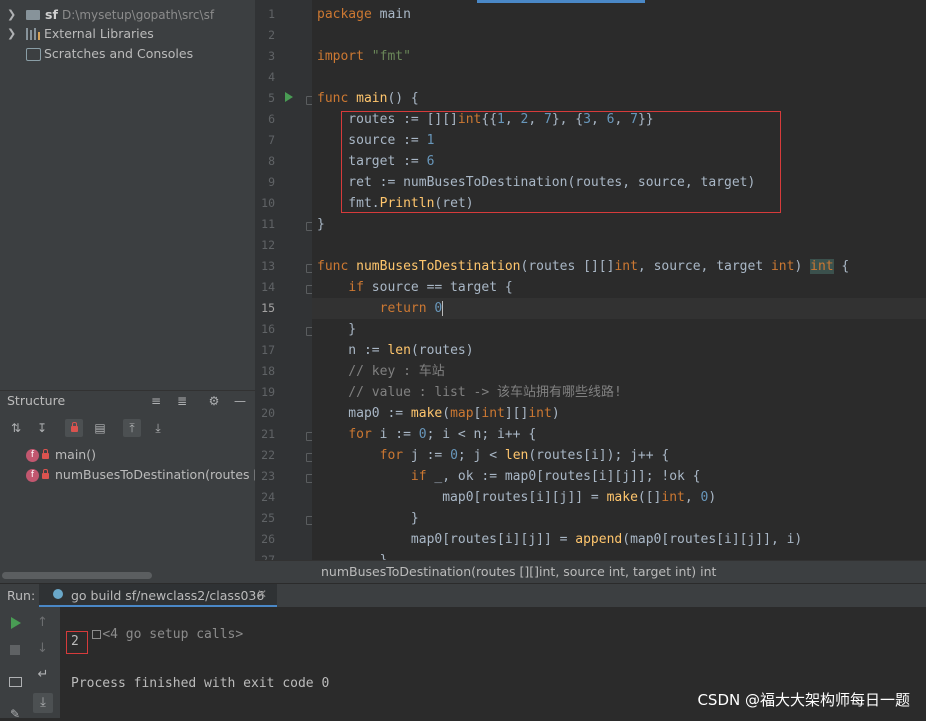  Describe the element at coordinates (271, 77) in the screenshot. I see `line-number: 4` at that location.